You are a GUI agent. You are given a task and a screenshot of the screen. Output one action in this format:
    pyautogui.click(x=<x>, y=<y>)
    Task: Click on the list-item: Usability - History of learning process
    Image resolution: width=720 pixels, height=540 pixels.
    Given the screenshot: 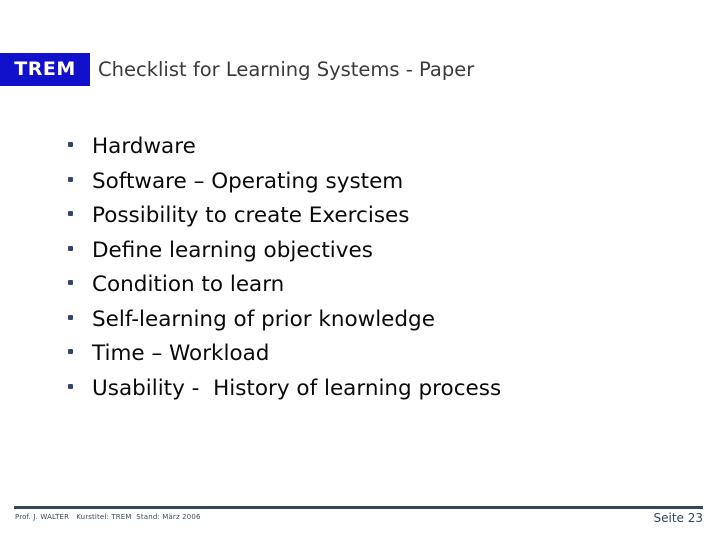 What is the action you would take?
    pyautogui.click(x=372, y=394)
    